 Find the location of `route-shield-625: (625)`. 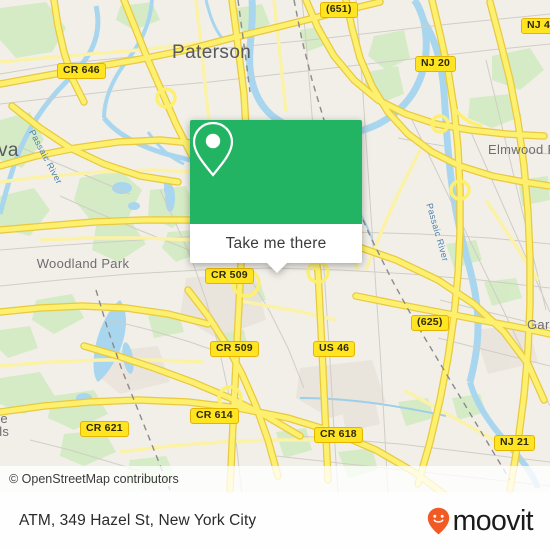

route-shield-625: (625) is located at coordinates (430, 323).